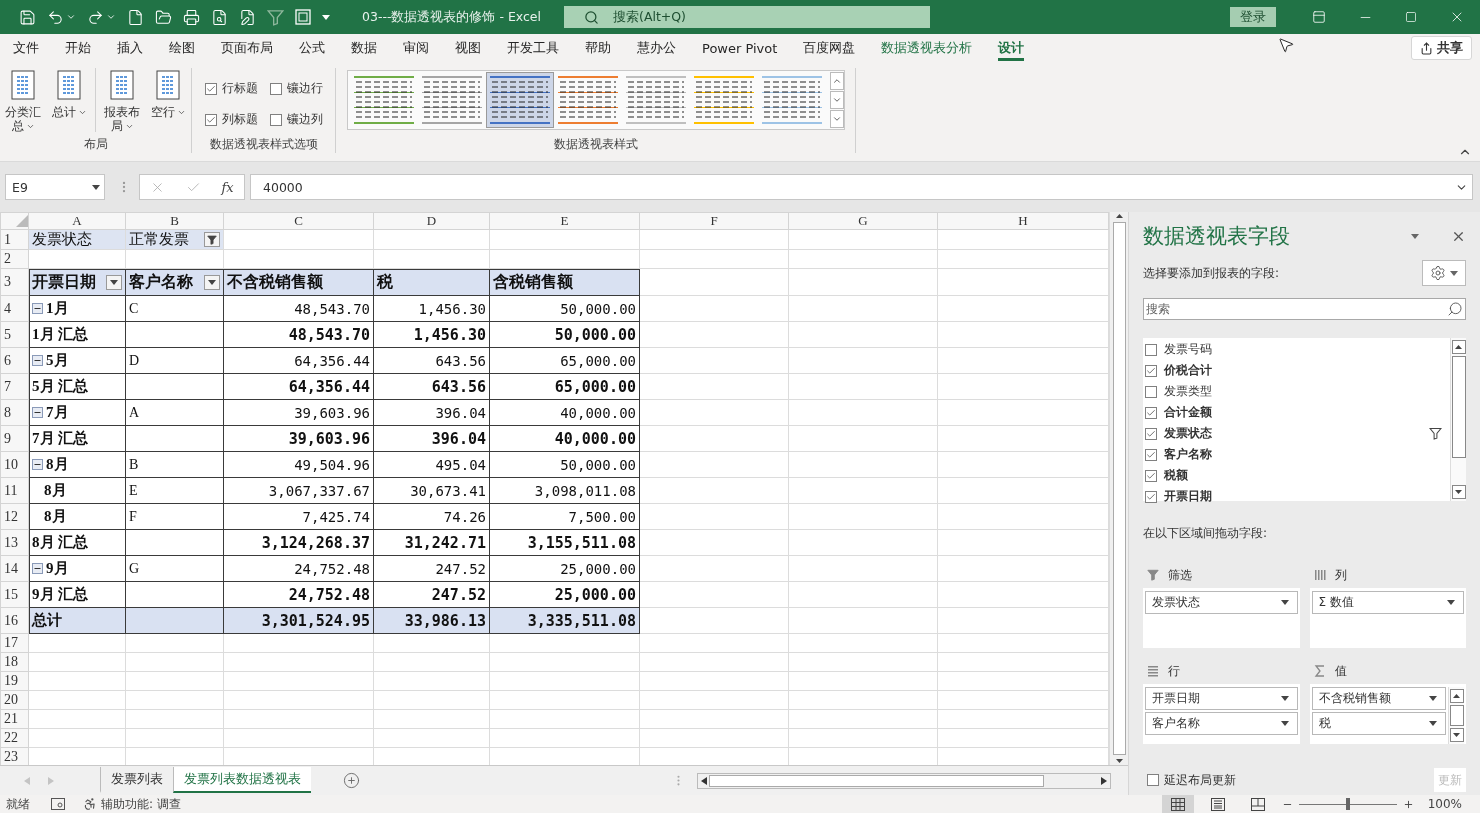 This screenshot has width=1480, height=813. What do you see at coordinates (77, 221) in the screenshot?
I see `column-header: A` at bounding box center [77, 221].